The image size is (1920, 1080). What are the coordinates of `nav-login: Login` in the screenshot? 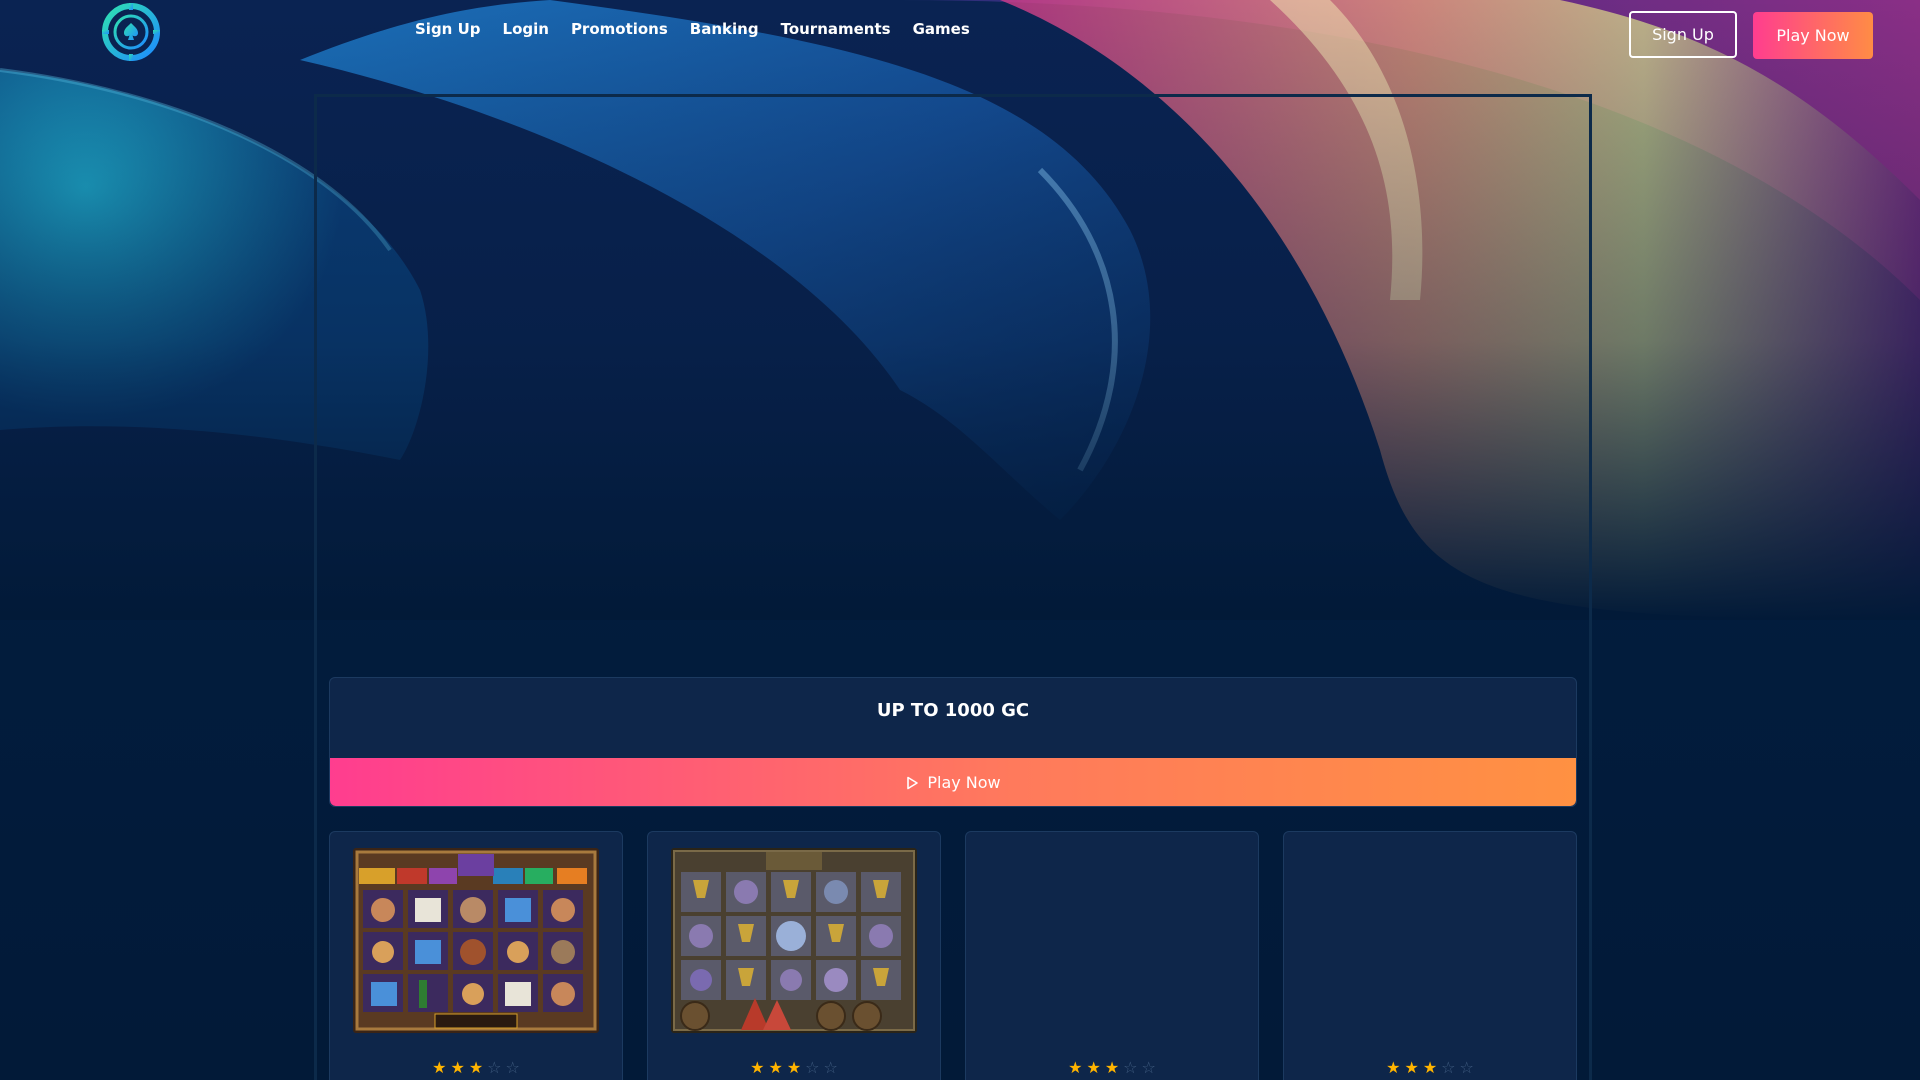 It's located at (526, 29).